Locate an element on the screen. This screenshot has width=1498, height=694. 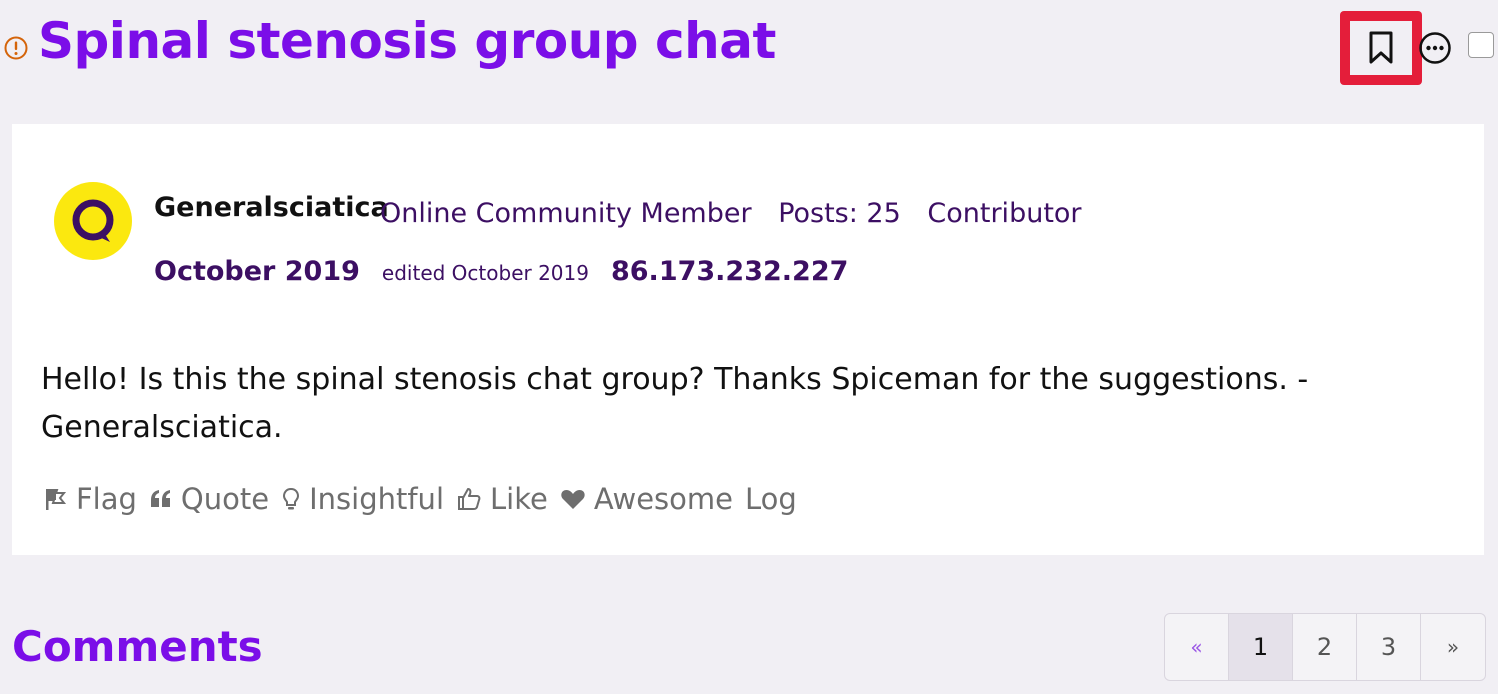
author-role: Online Community Member is located at coordinates (566, 213).